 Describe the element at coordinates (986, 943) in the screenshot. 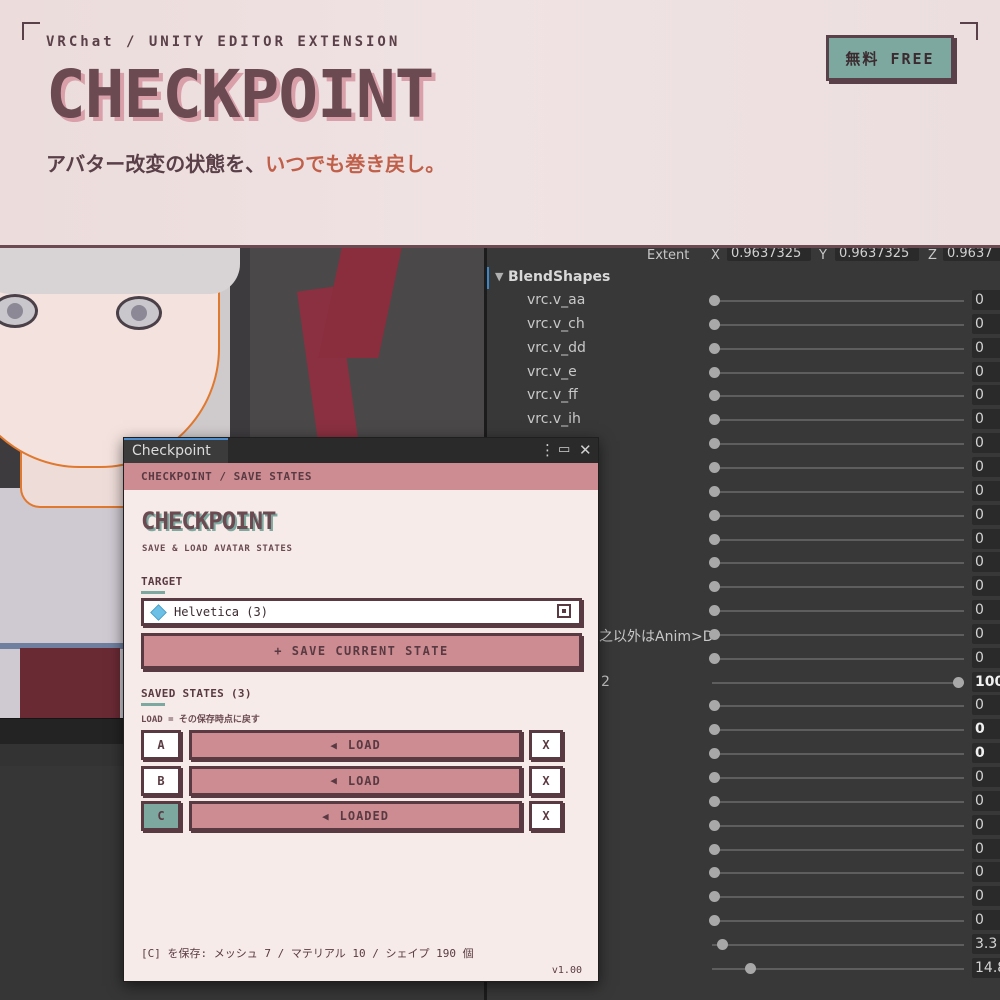

I see `blendshape-value-field: 3.3` at that location.